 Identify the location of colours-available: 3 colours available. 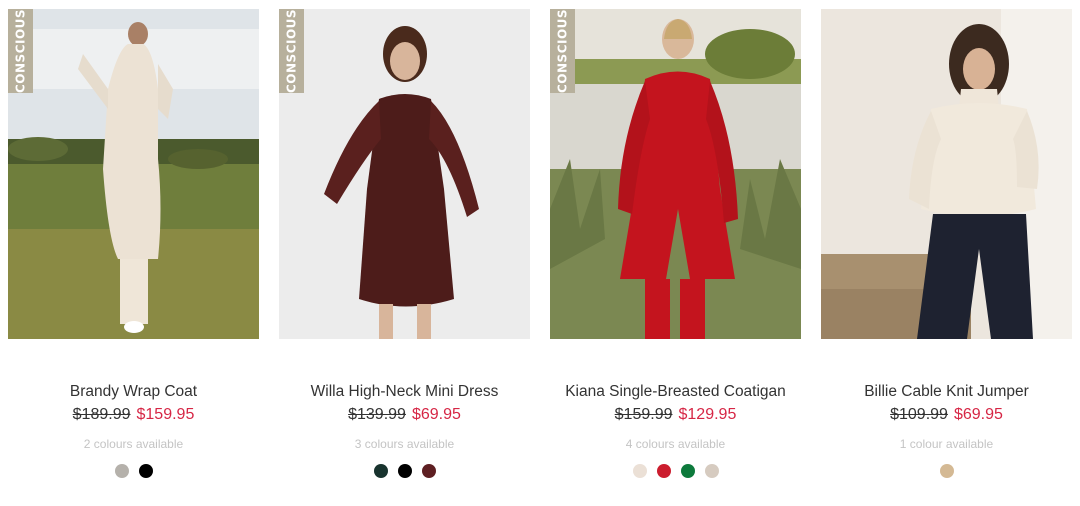
(404, 444).